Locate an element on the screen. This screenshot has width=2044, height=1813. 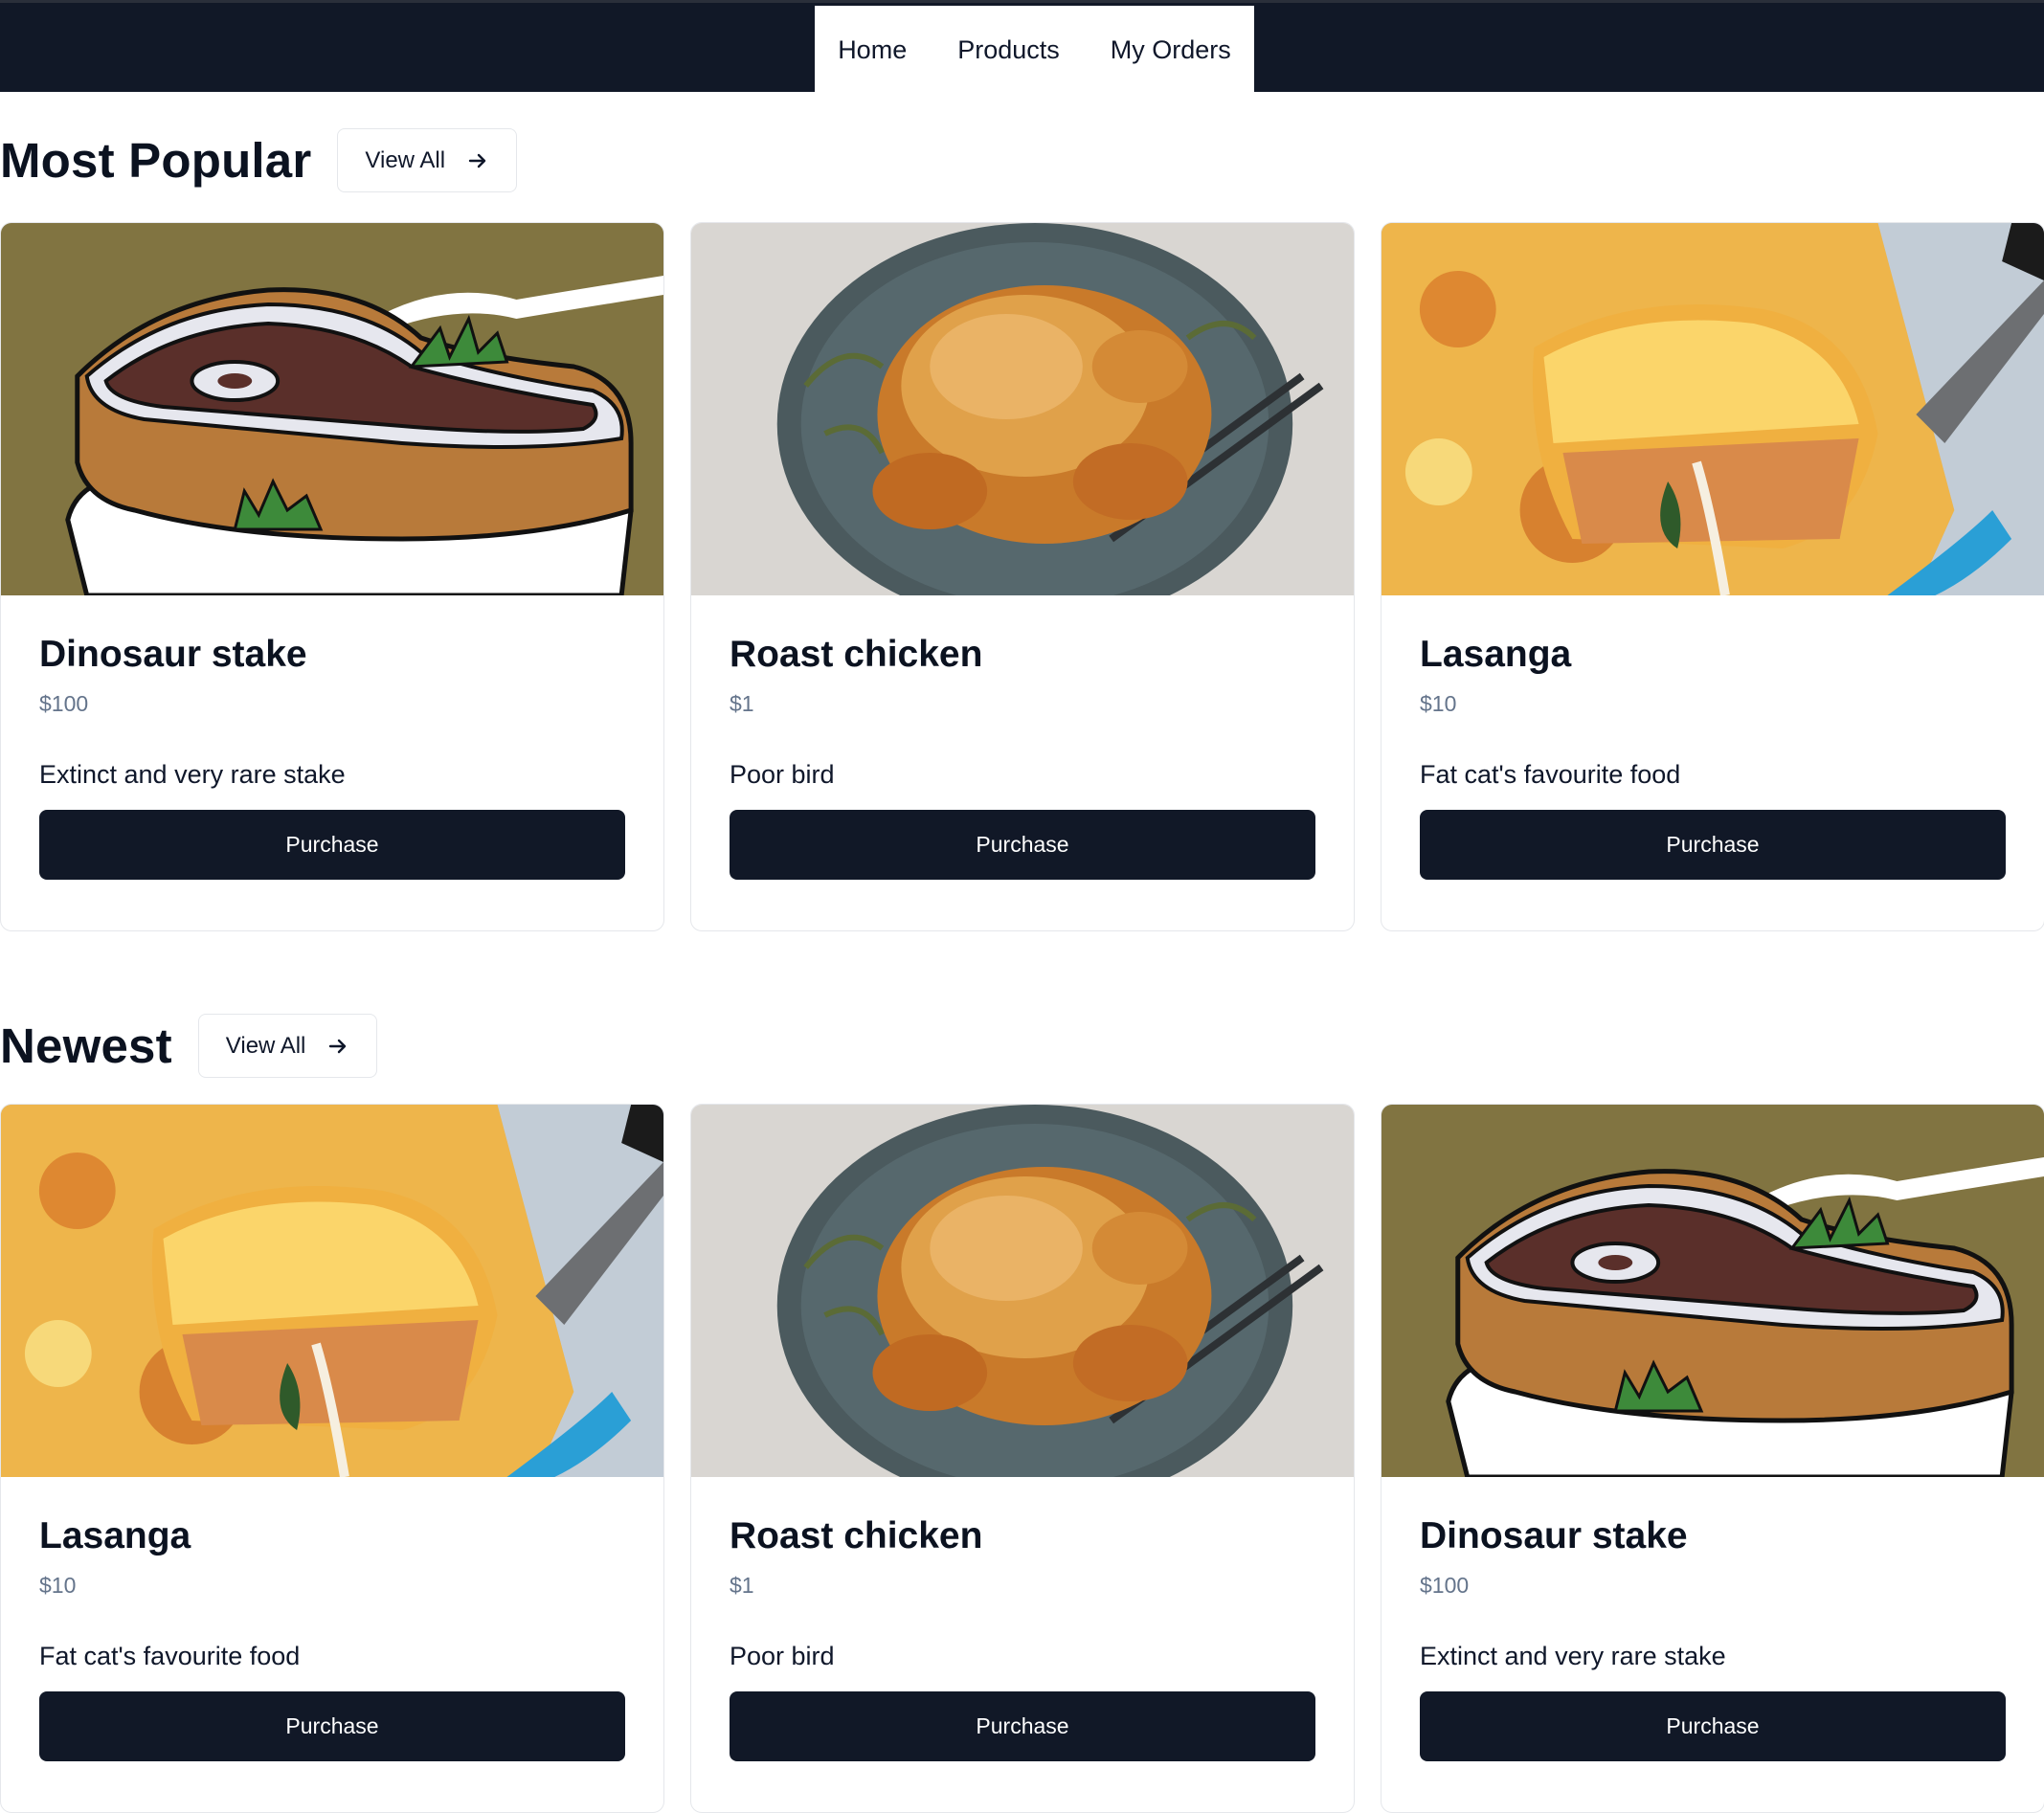
main-nav: Home Products My Orders is located at coordinates (1034, 51).